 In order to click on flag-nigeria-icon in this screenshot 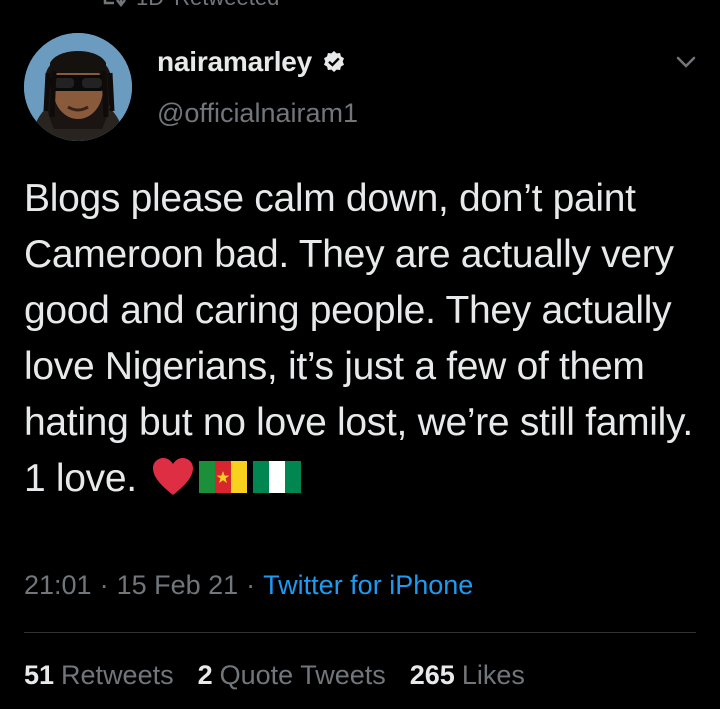, I will do `click(277, 477)`.